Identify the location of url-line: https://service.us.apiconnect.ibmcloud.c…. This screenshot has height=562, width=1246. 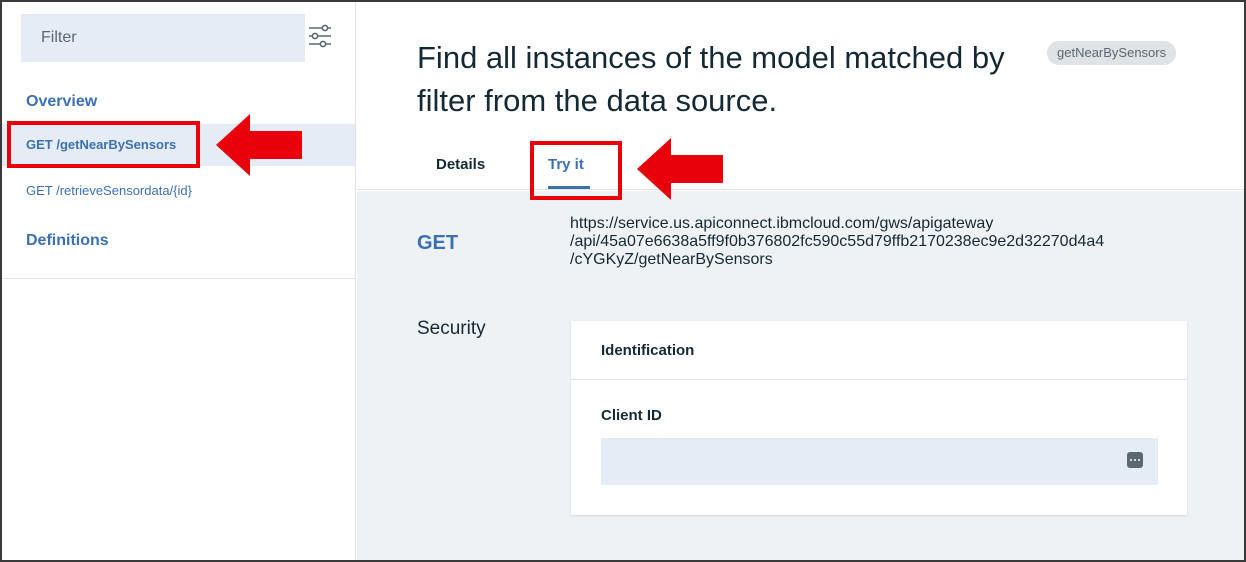
(782, 223).